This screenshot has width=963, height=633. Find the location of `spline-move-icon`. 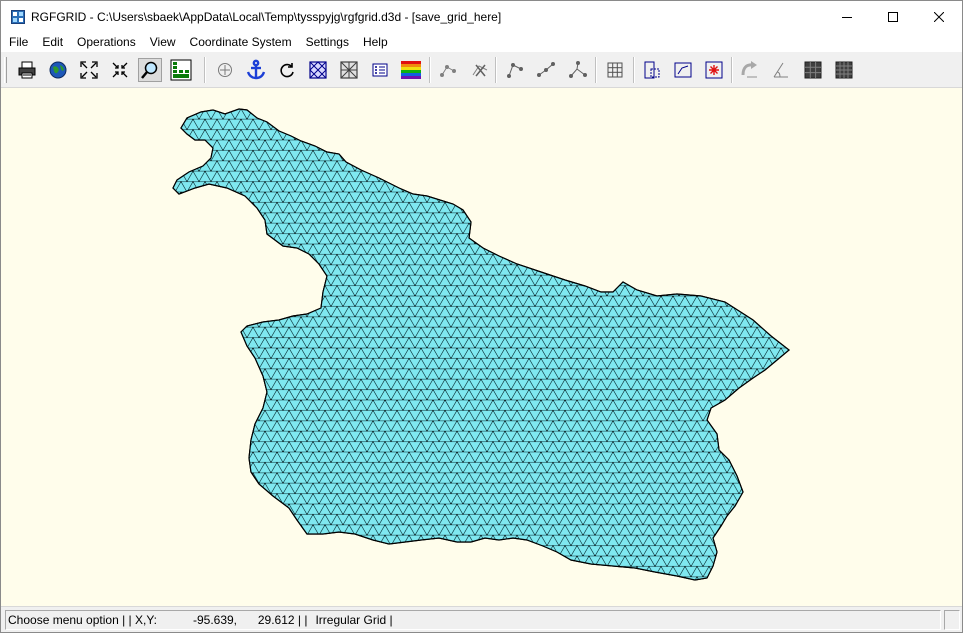

spline-move-icon is located at coordinates (546, 69).